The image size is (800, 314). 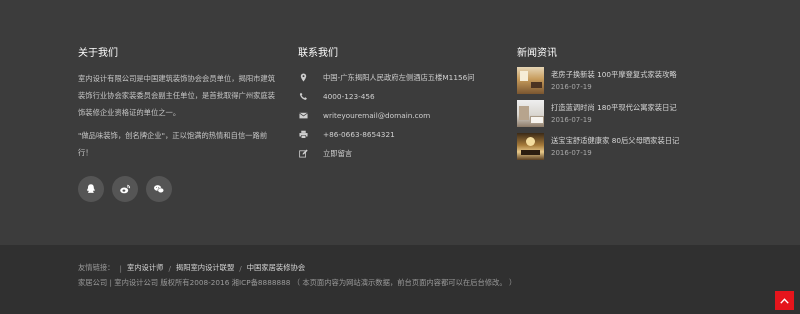 What do you see at coordinates (303, 135) in the screenshot?
I see `printer-icon` at bounding box center [303, 135].